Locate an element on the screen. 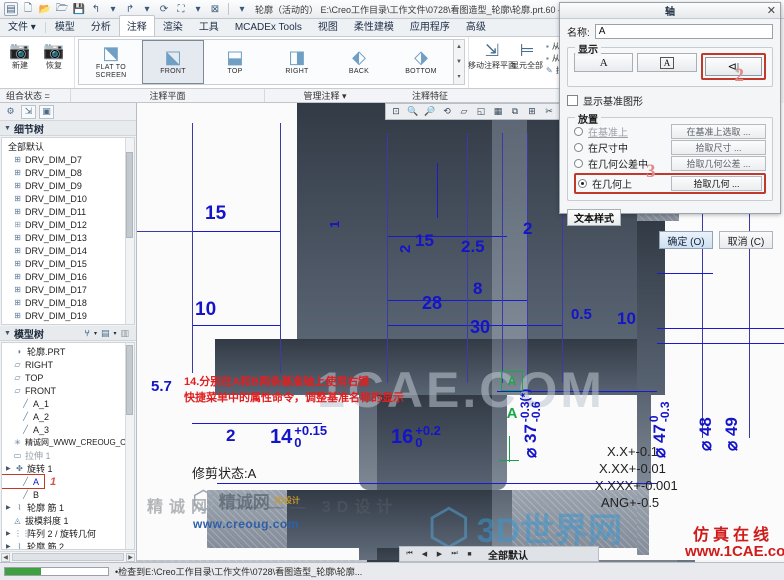  list-item: ⊞DRV_DIM_D20 is located at coordinates (68, 323).